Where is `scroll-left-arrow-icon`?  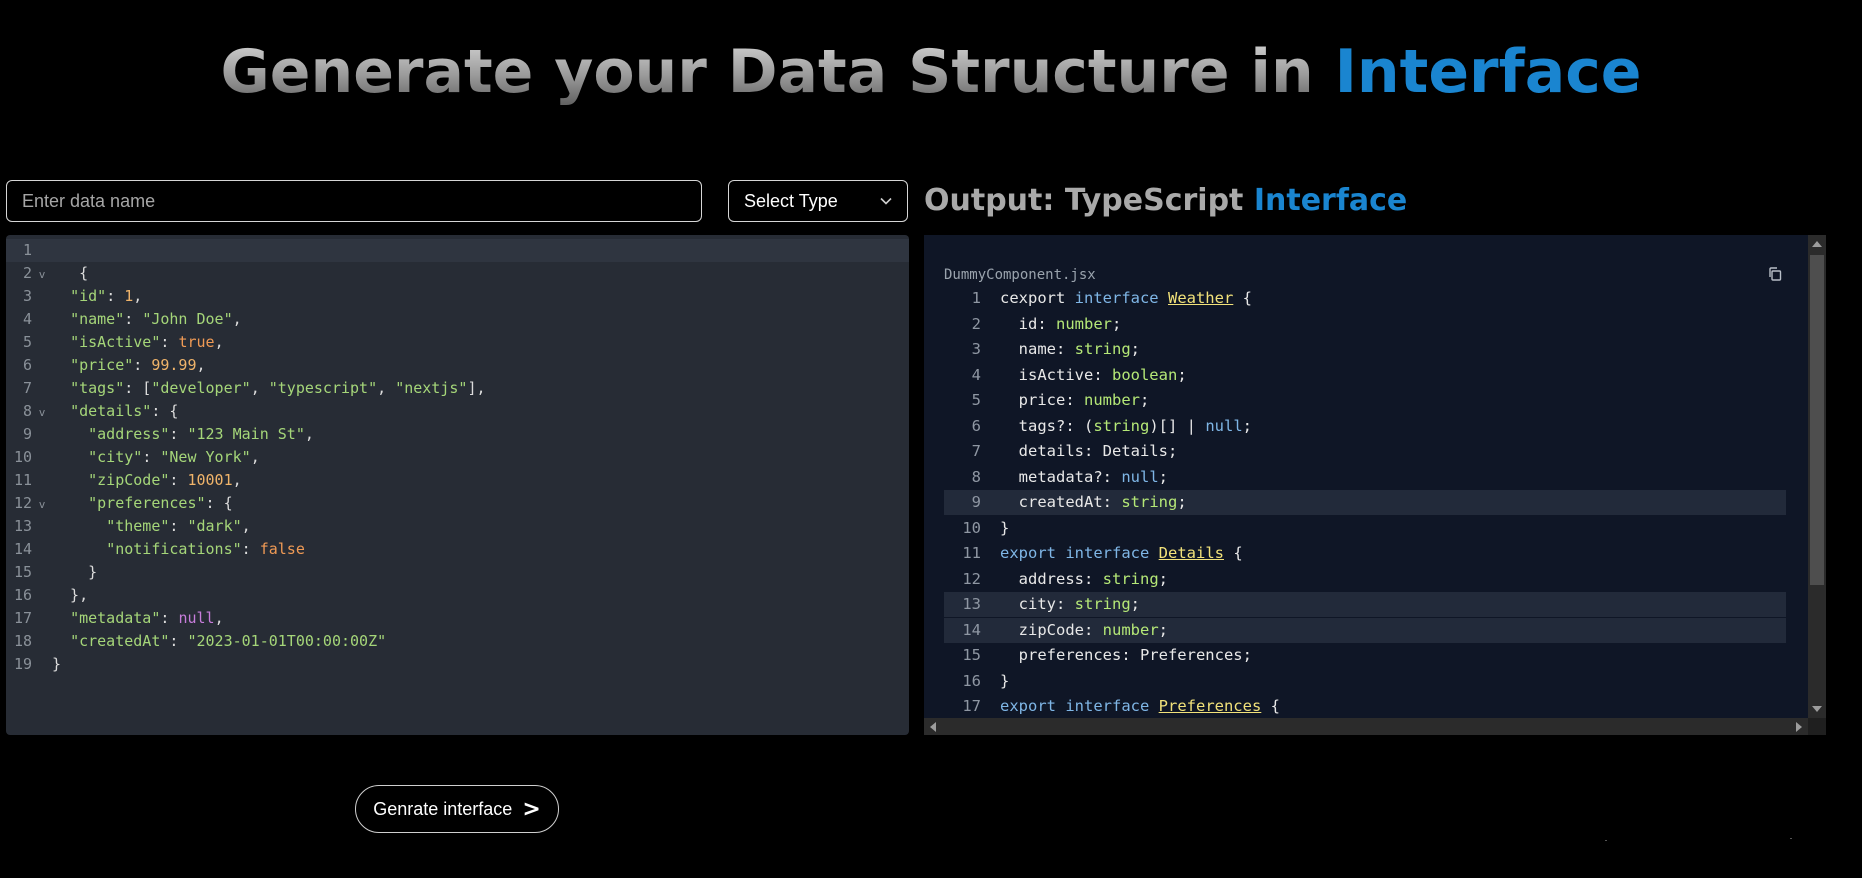 scroll-left-arrow-icon is located at coordinates (933, 727).